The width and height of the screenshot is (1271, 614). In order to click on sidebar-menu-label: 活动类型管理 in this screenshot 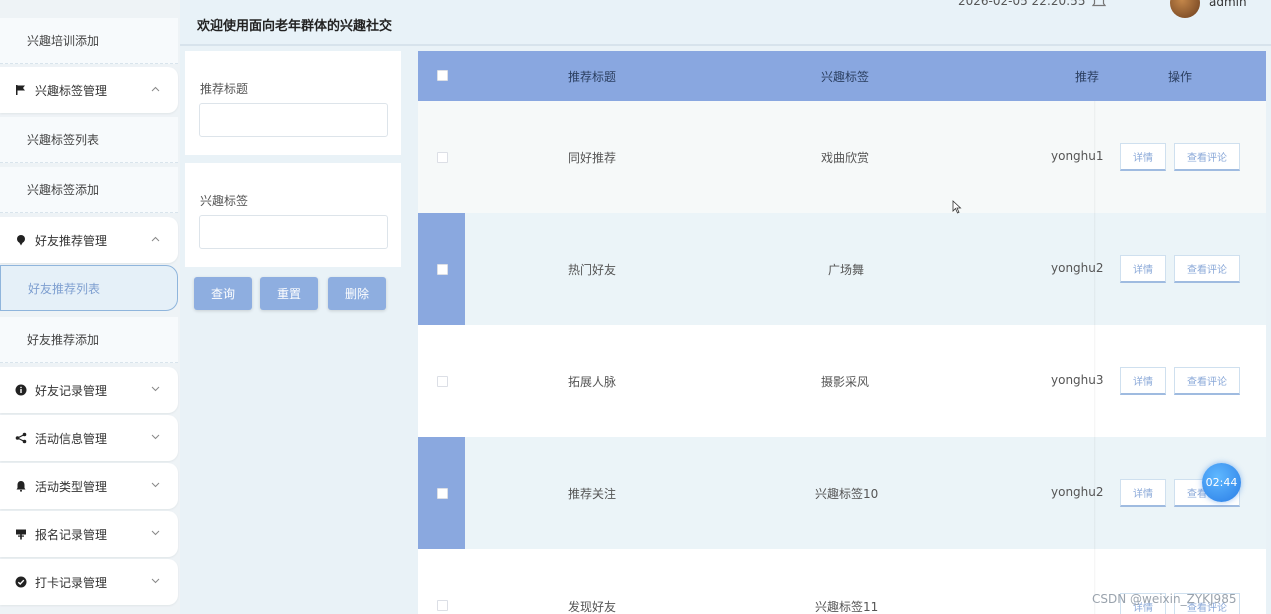, I will do `click(71, 486)`.